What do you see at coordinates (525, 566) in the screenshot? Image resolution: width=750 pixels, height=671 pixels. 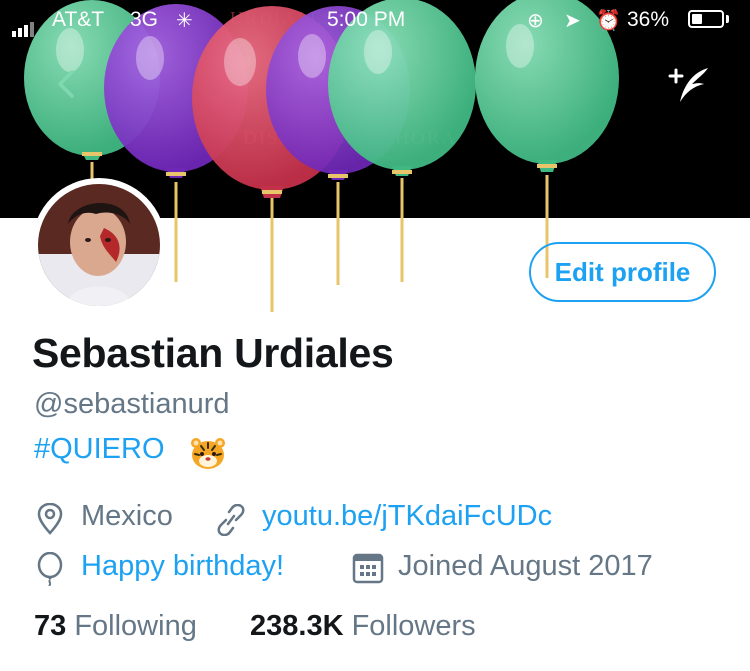 I see `joined-date: Joined August 2017` at bounding box center [525, 566].